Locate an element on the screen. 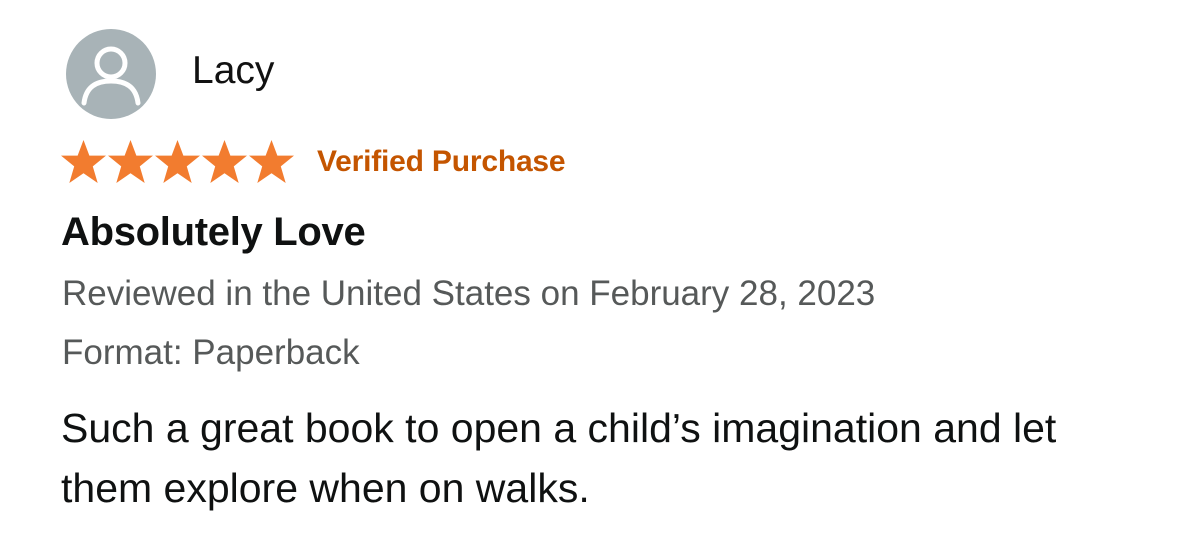  verified-purchase-badge: Verified Purchase is located at coordinates (441, 161).